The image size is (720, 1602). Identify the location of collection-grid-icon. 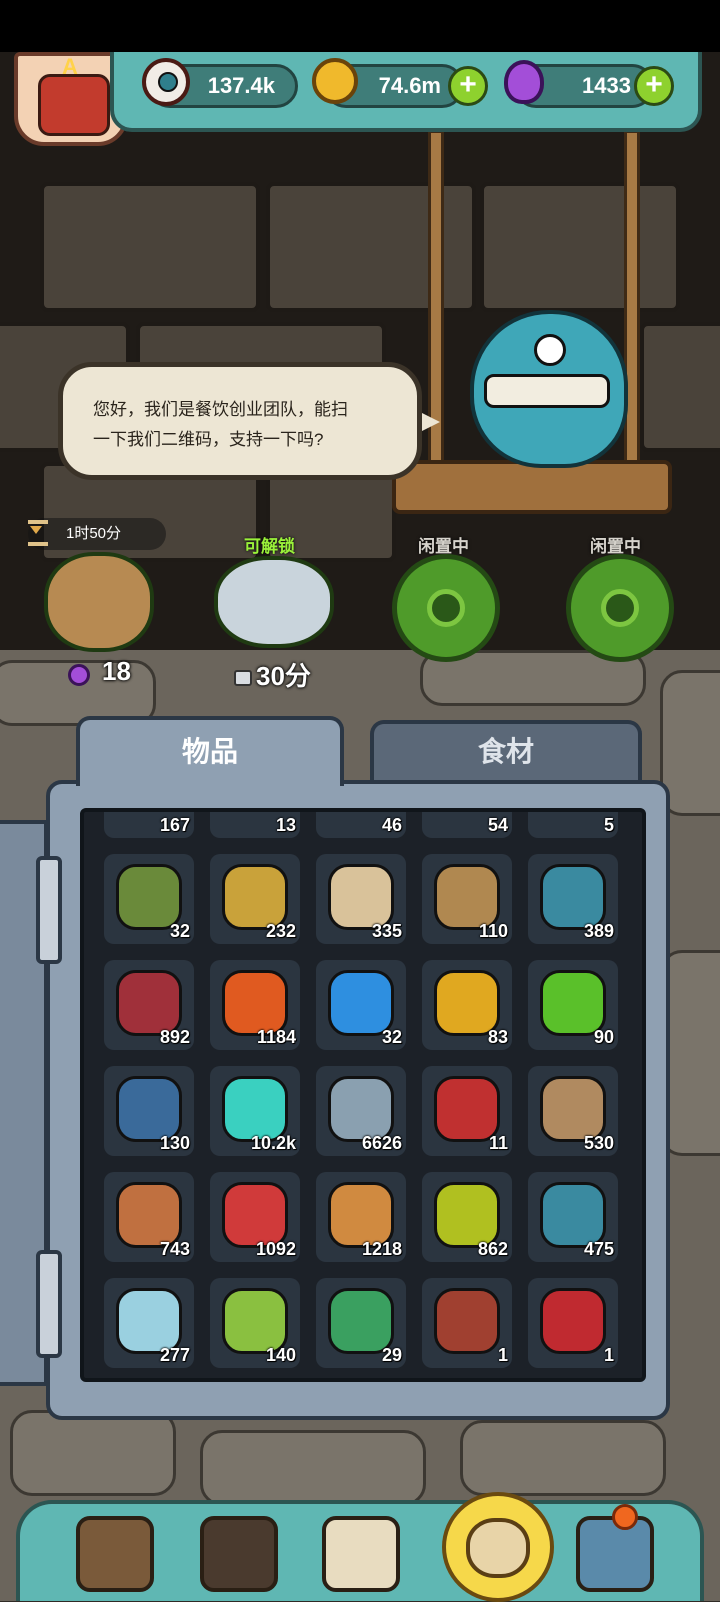
(615, 1554).